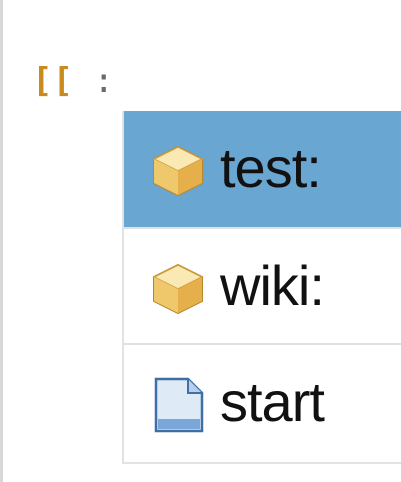 The image size is (401, 482). Describe the element at coordinates (272, 401) in the screenshot. I see `autocomplete-item-label: start` at that location.